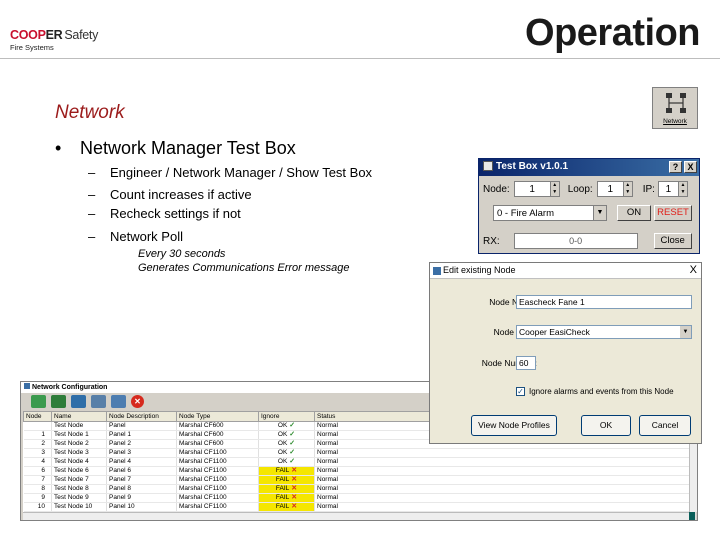  What do you see at coordinates (604, 302) in the screenshot?
I see `node-name-field: Eascheck Fane 1` at bounding box center [604, 302].